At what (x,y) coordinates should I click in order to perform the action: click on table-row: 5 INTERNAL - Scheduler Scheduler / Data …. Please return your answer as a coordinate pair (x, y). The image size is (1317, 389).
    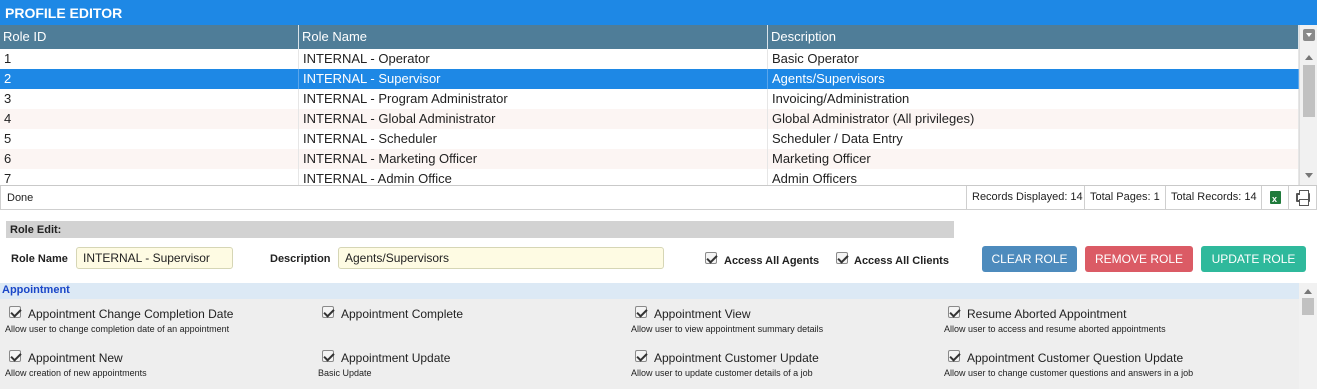
    Looking at the image, I should click on (649, 139).